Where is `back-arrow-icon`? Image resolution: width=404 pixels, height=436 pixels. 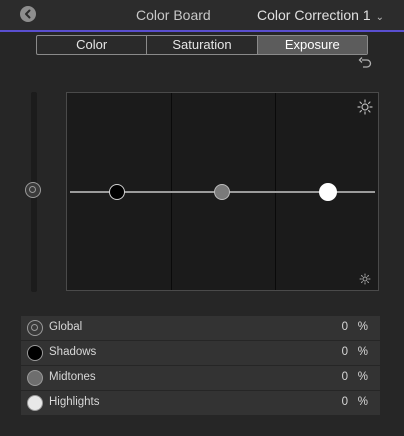
back-arrow-icon is located at coordinates (28, 14).